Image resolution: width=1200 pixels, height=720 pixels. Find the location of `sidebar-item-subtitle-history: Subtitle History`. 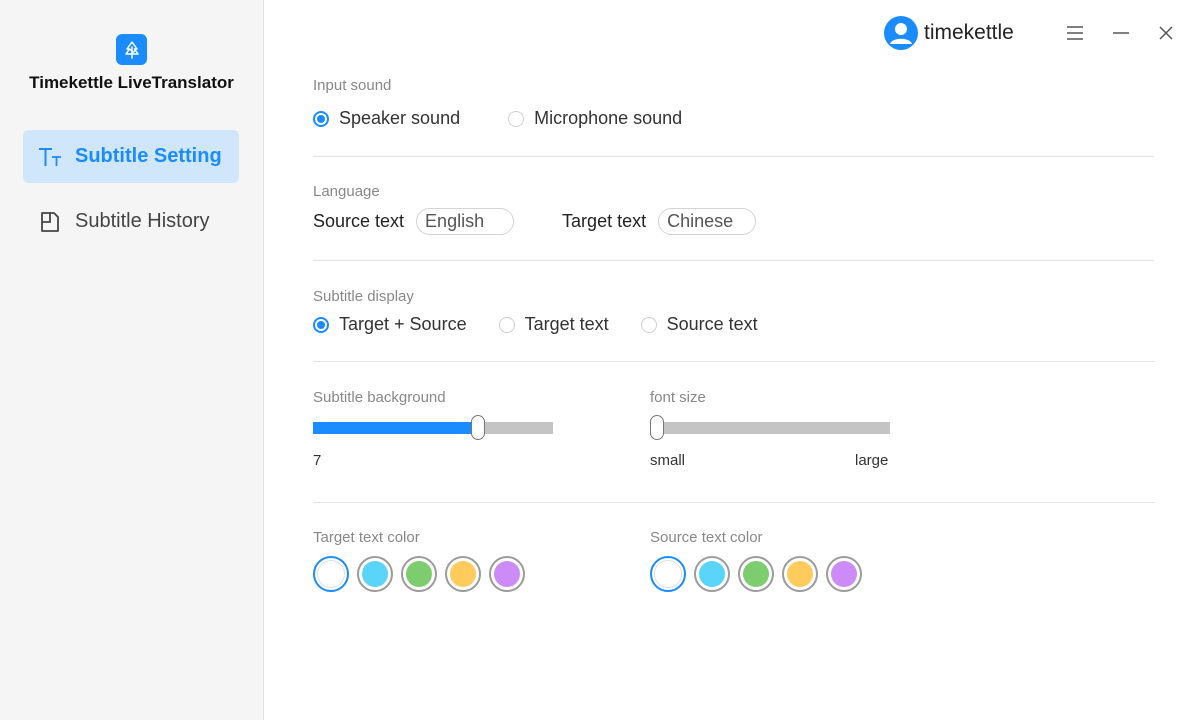

sidebar-item-subtitle-history: Subtitle History is located at coordinates (131, 221).